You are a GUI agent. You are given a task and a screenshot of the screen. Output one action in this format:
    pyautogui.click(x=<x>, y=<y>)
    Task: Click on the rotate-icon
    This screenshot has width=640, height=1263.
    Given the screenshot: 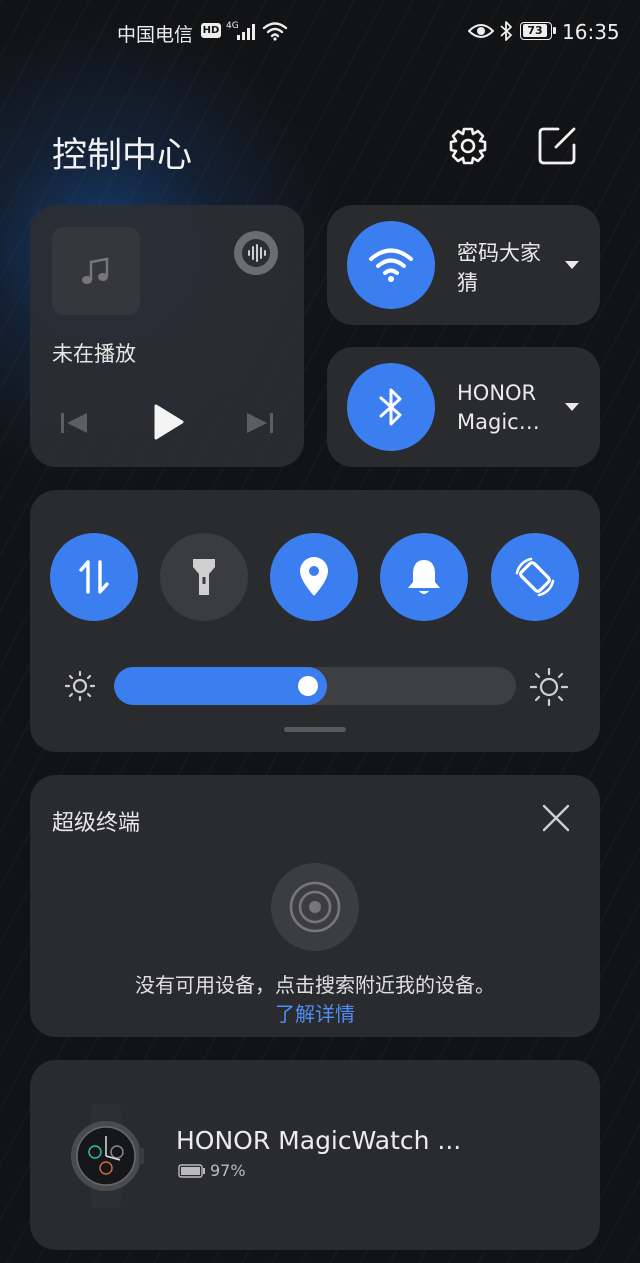 What is the action you would take?
    pyautogui.click(x=535, y=577)
    